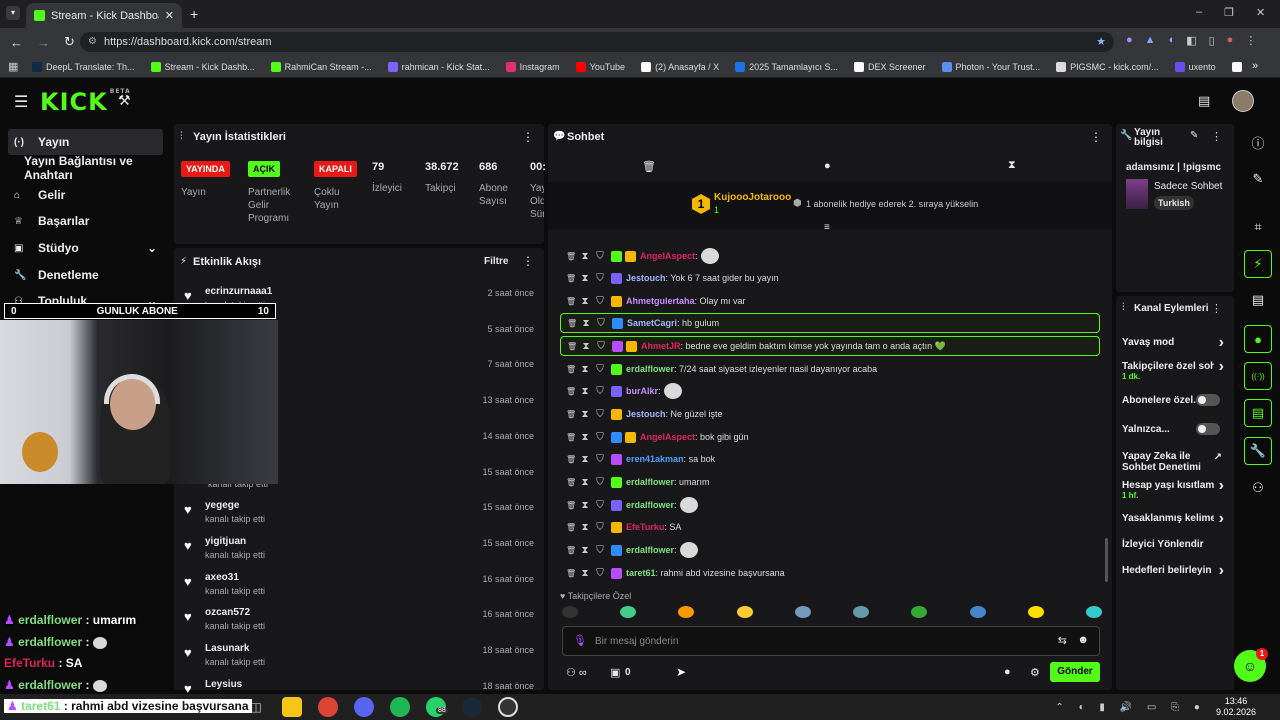  Describe the element at coordinates (641, 573) in the screenshot. I see `chat-username: taret61` at that location.